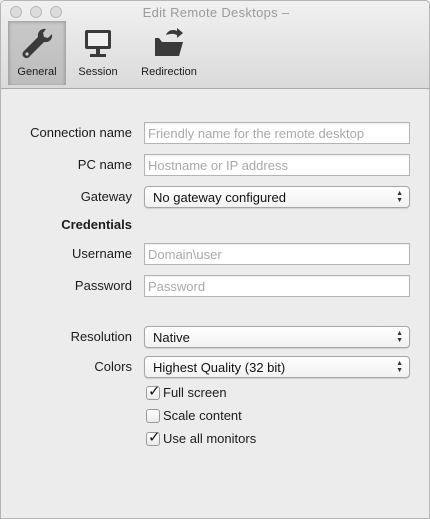  I want to click on tab-redirection: Redirection, so click(169, 53).